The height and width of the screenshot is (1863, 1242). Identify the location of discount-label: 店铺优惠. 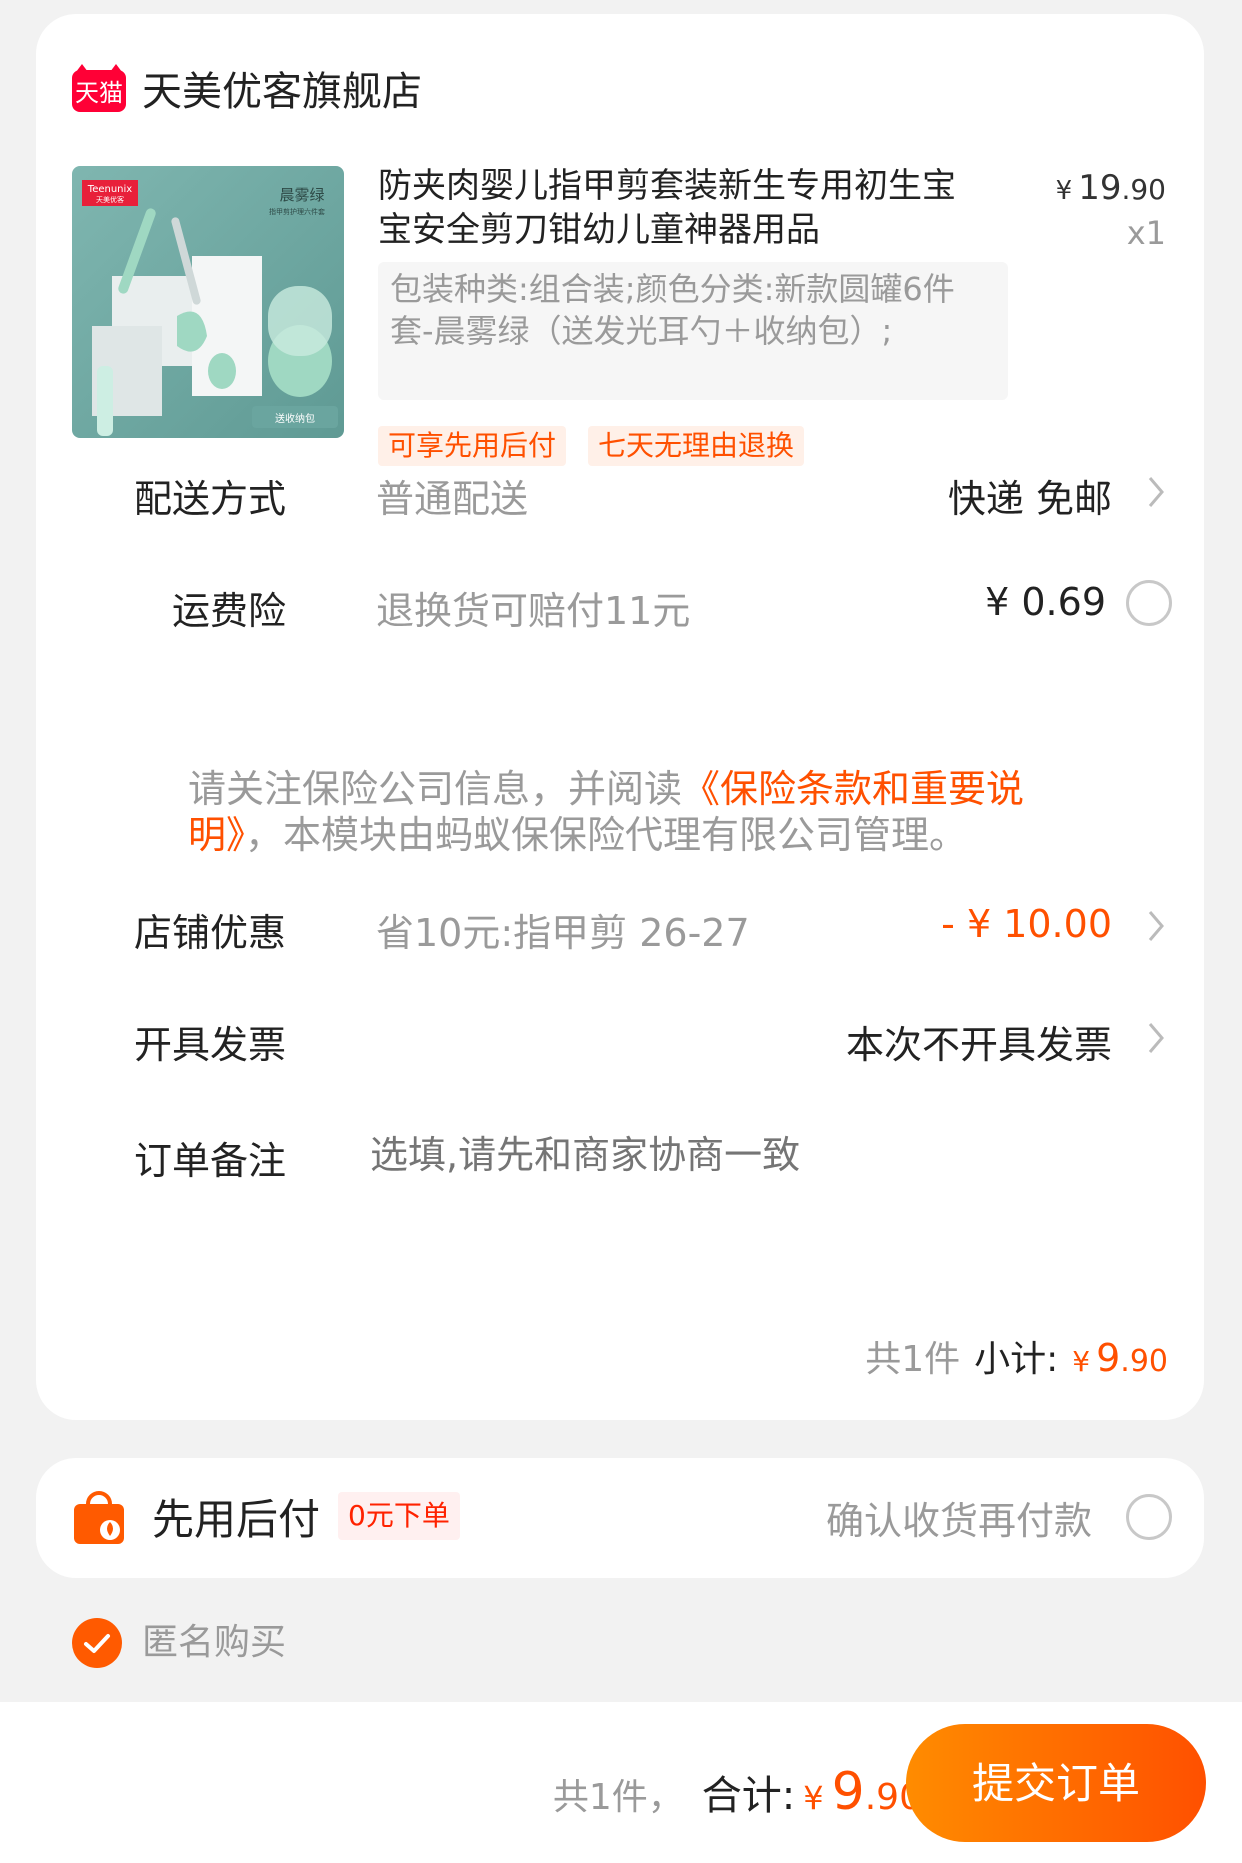
(209, 933).